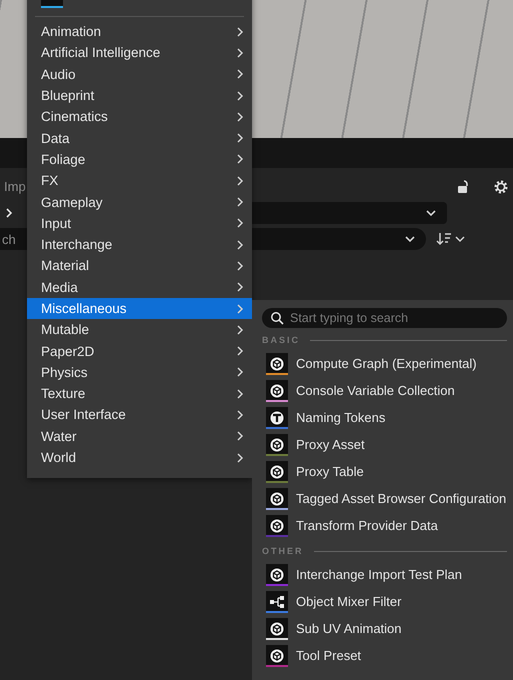 The width and height of the screenshot is (513, 680). I want to click on section-heading: OTHER, so click(283, 551).